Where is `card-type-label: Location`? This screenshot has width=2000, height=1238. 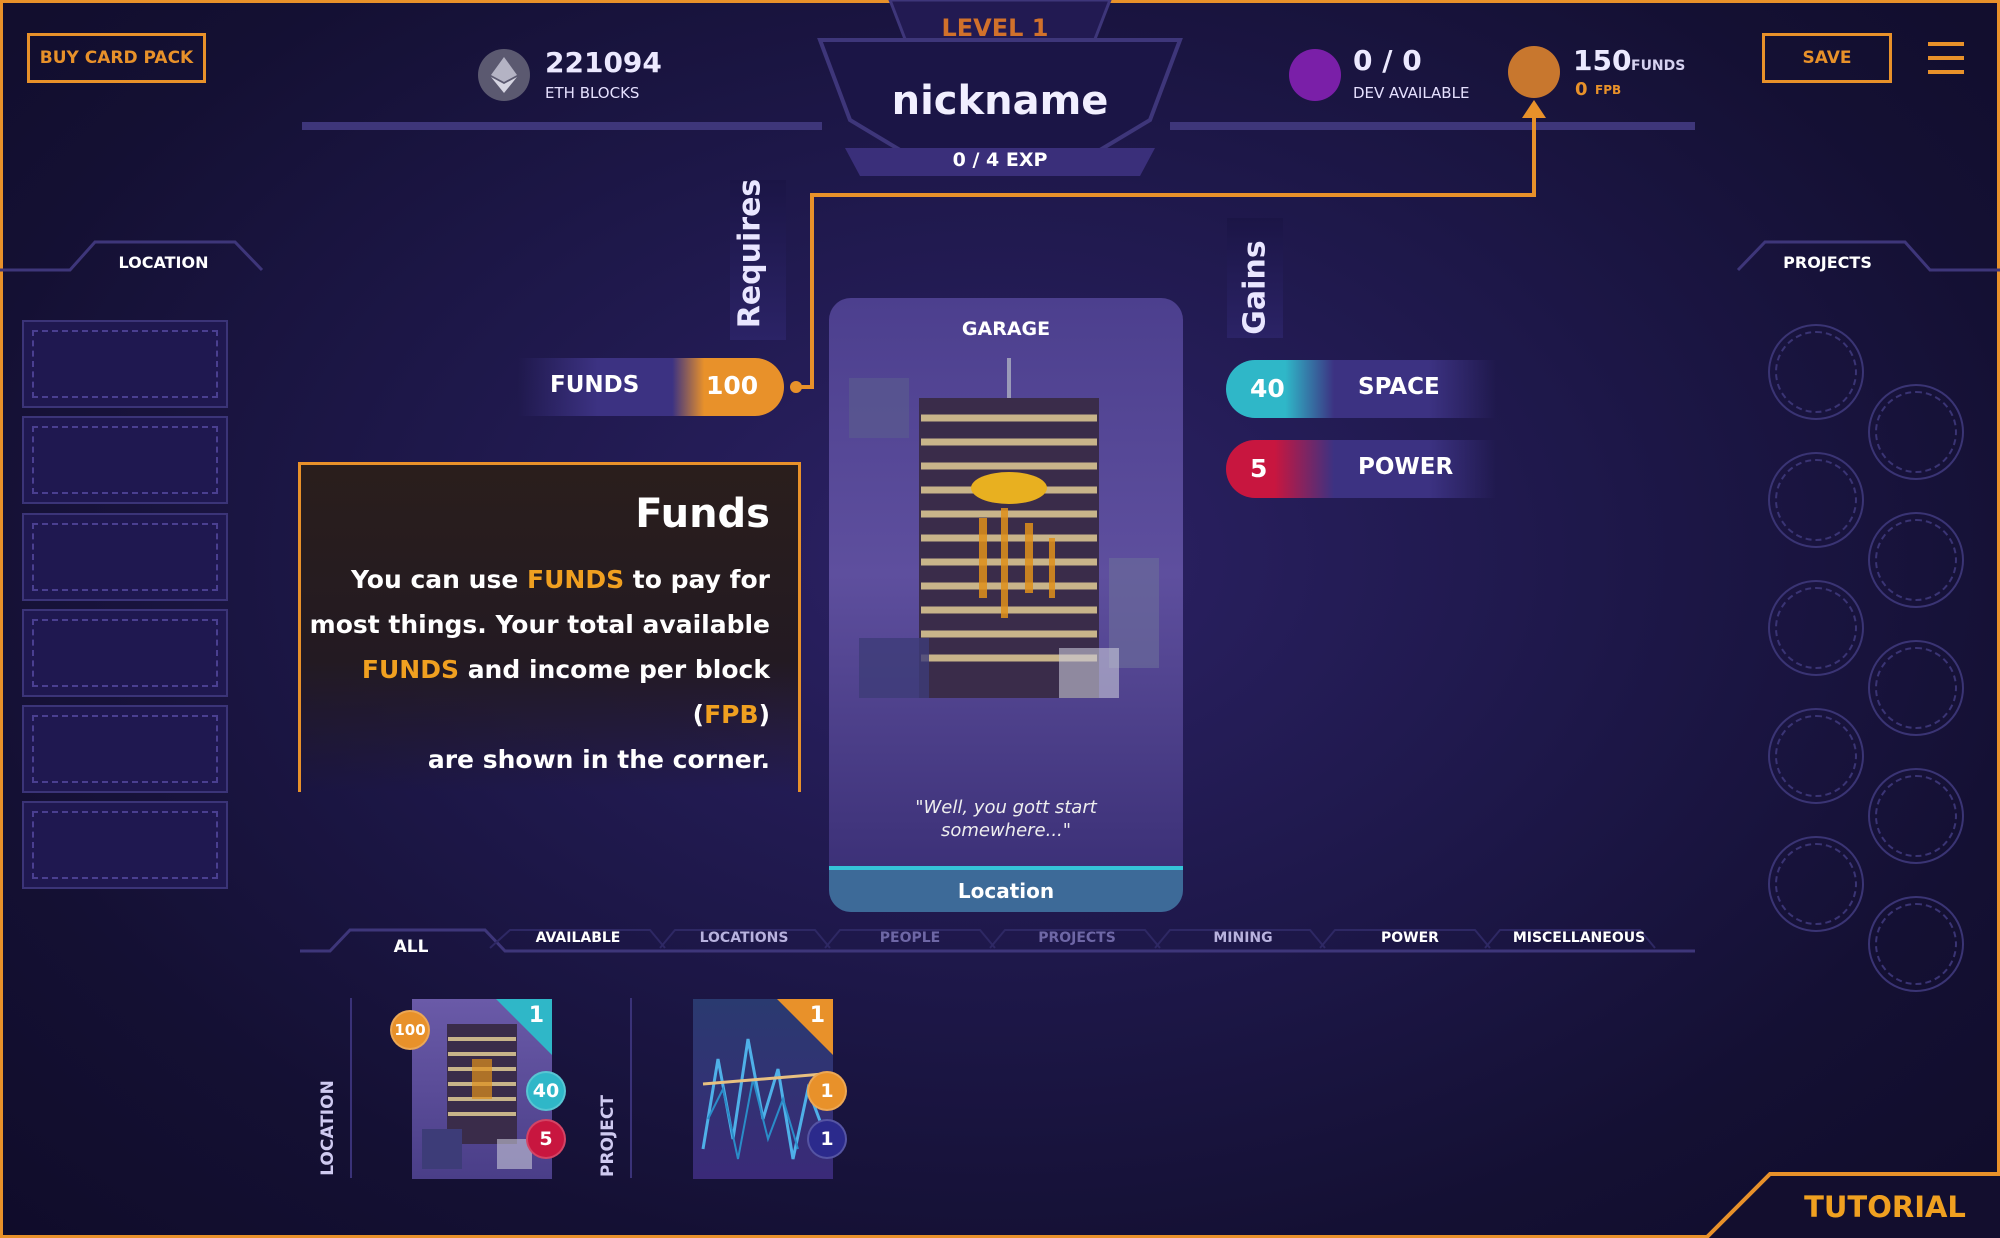
card-type-label: Location is located at coordinates (1006, 891).